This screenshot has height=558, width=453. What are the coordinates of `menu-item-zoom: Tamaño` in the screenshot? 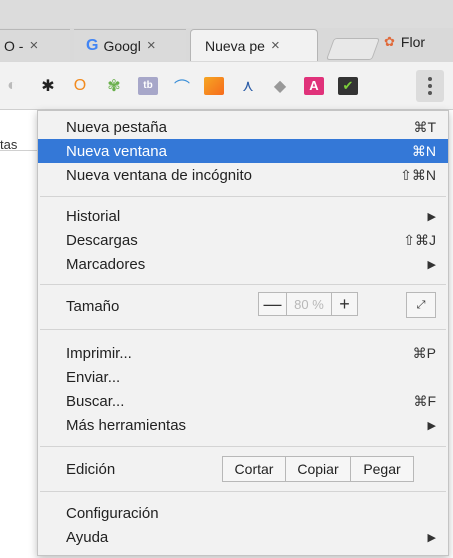 It's located at (243, 306).